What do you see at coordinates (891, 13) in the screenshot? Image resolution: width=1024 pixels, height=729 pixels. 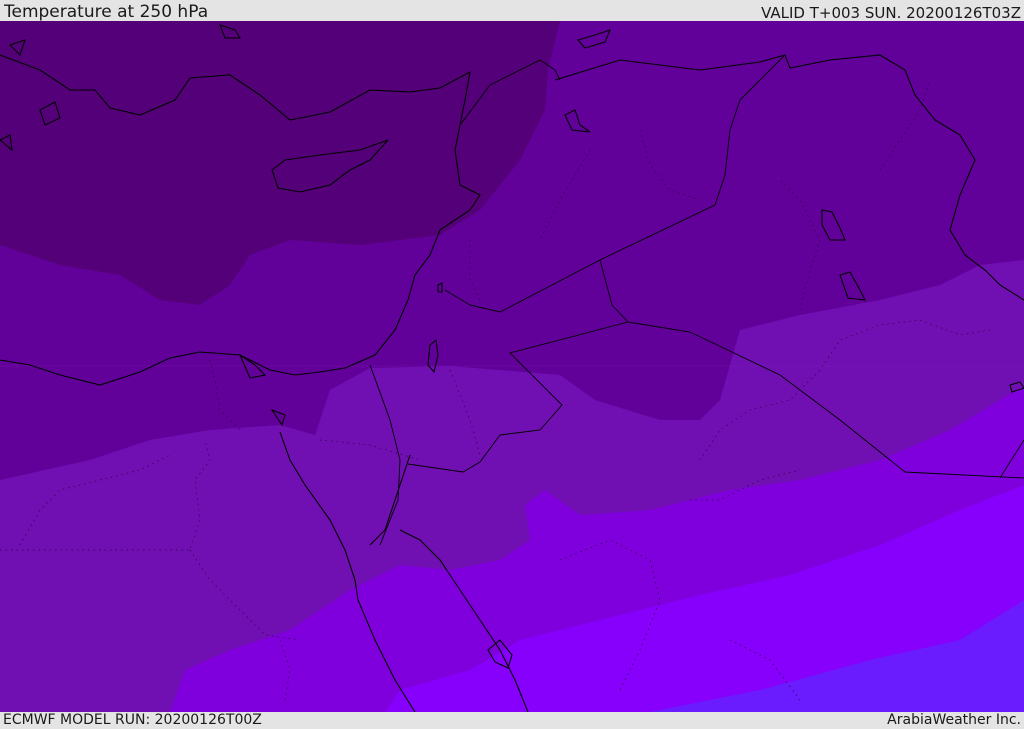 I see `valid-time-label: VALID T+003 SUN. 20200126T03Z` at bounding box center [891, 13].